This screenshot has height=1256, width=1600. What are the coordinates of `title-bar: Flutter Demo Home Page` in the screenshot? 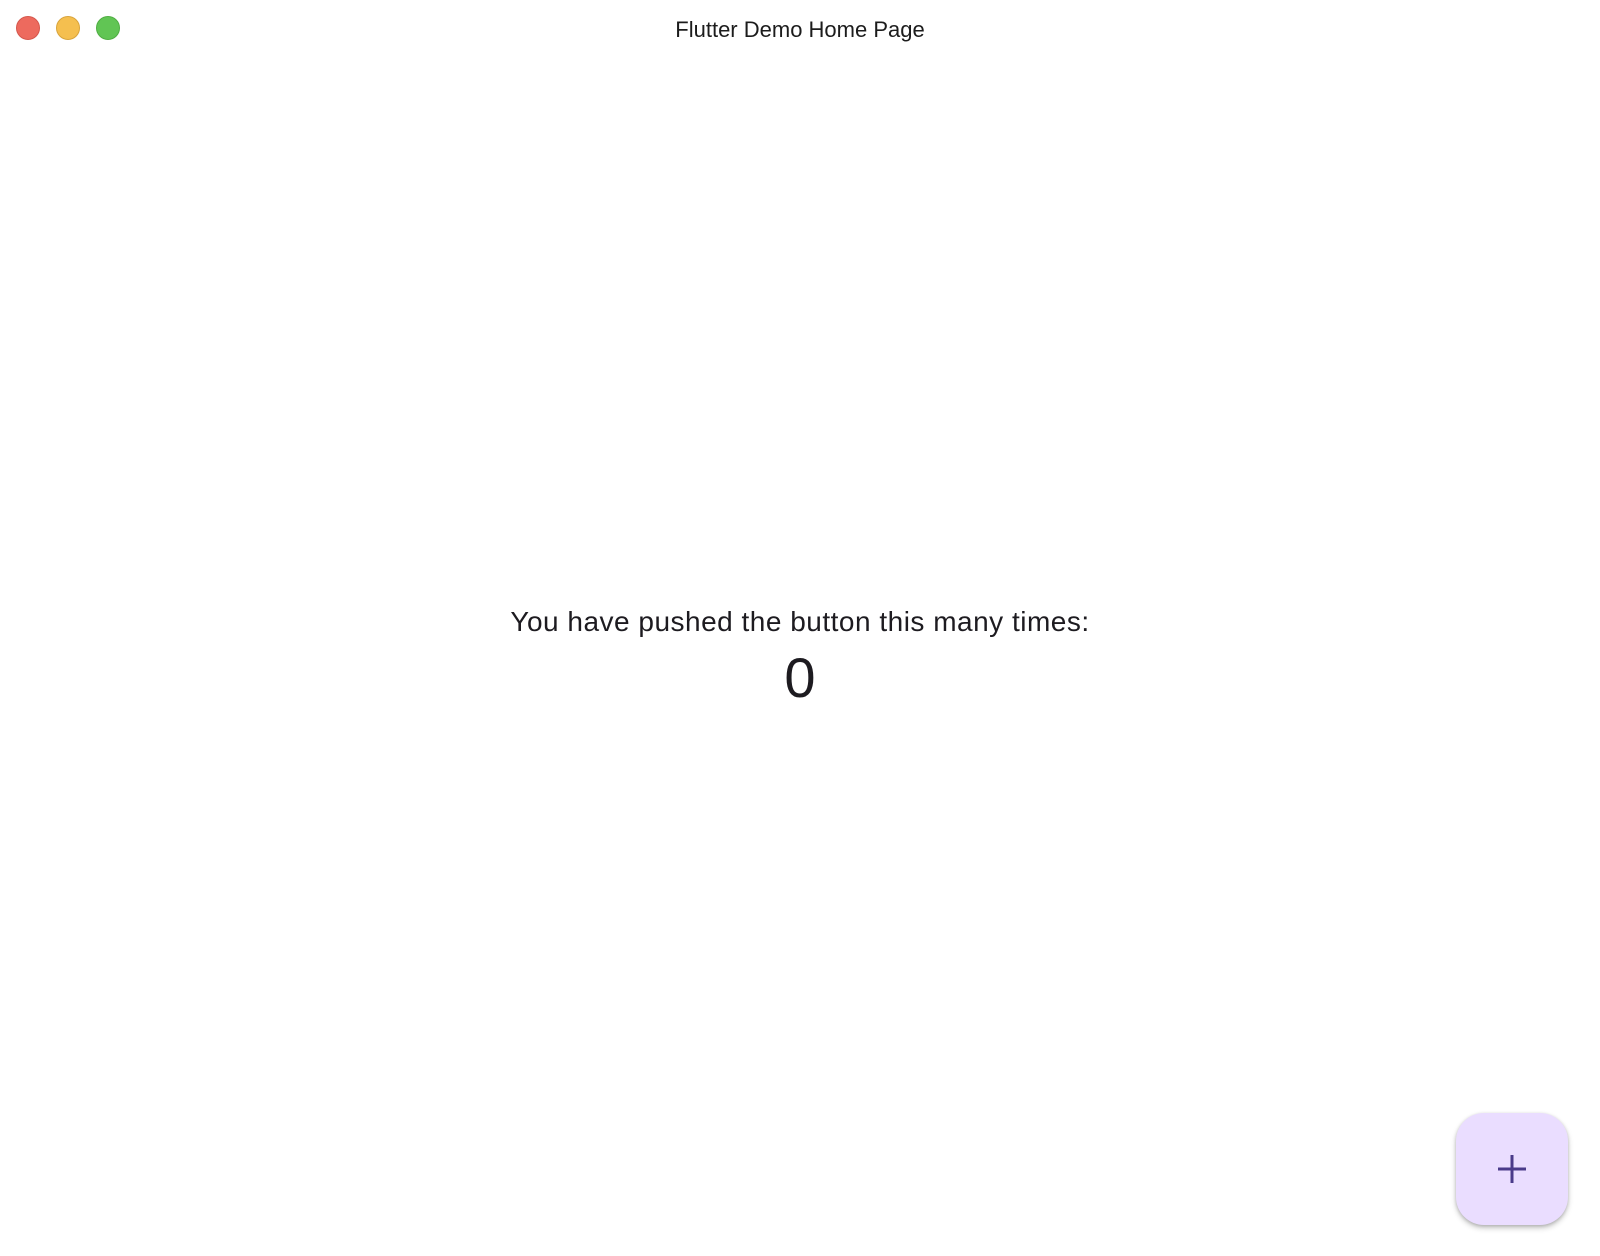 It's located at (800, 31).